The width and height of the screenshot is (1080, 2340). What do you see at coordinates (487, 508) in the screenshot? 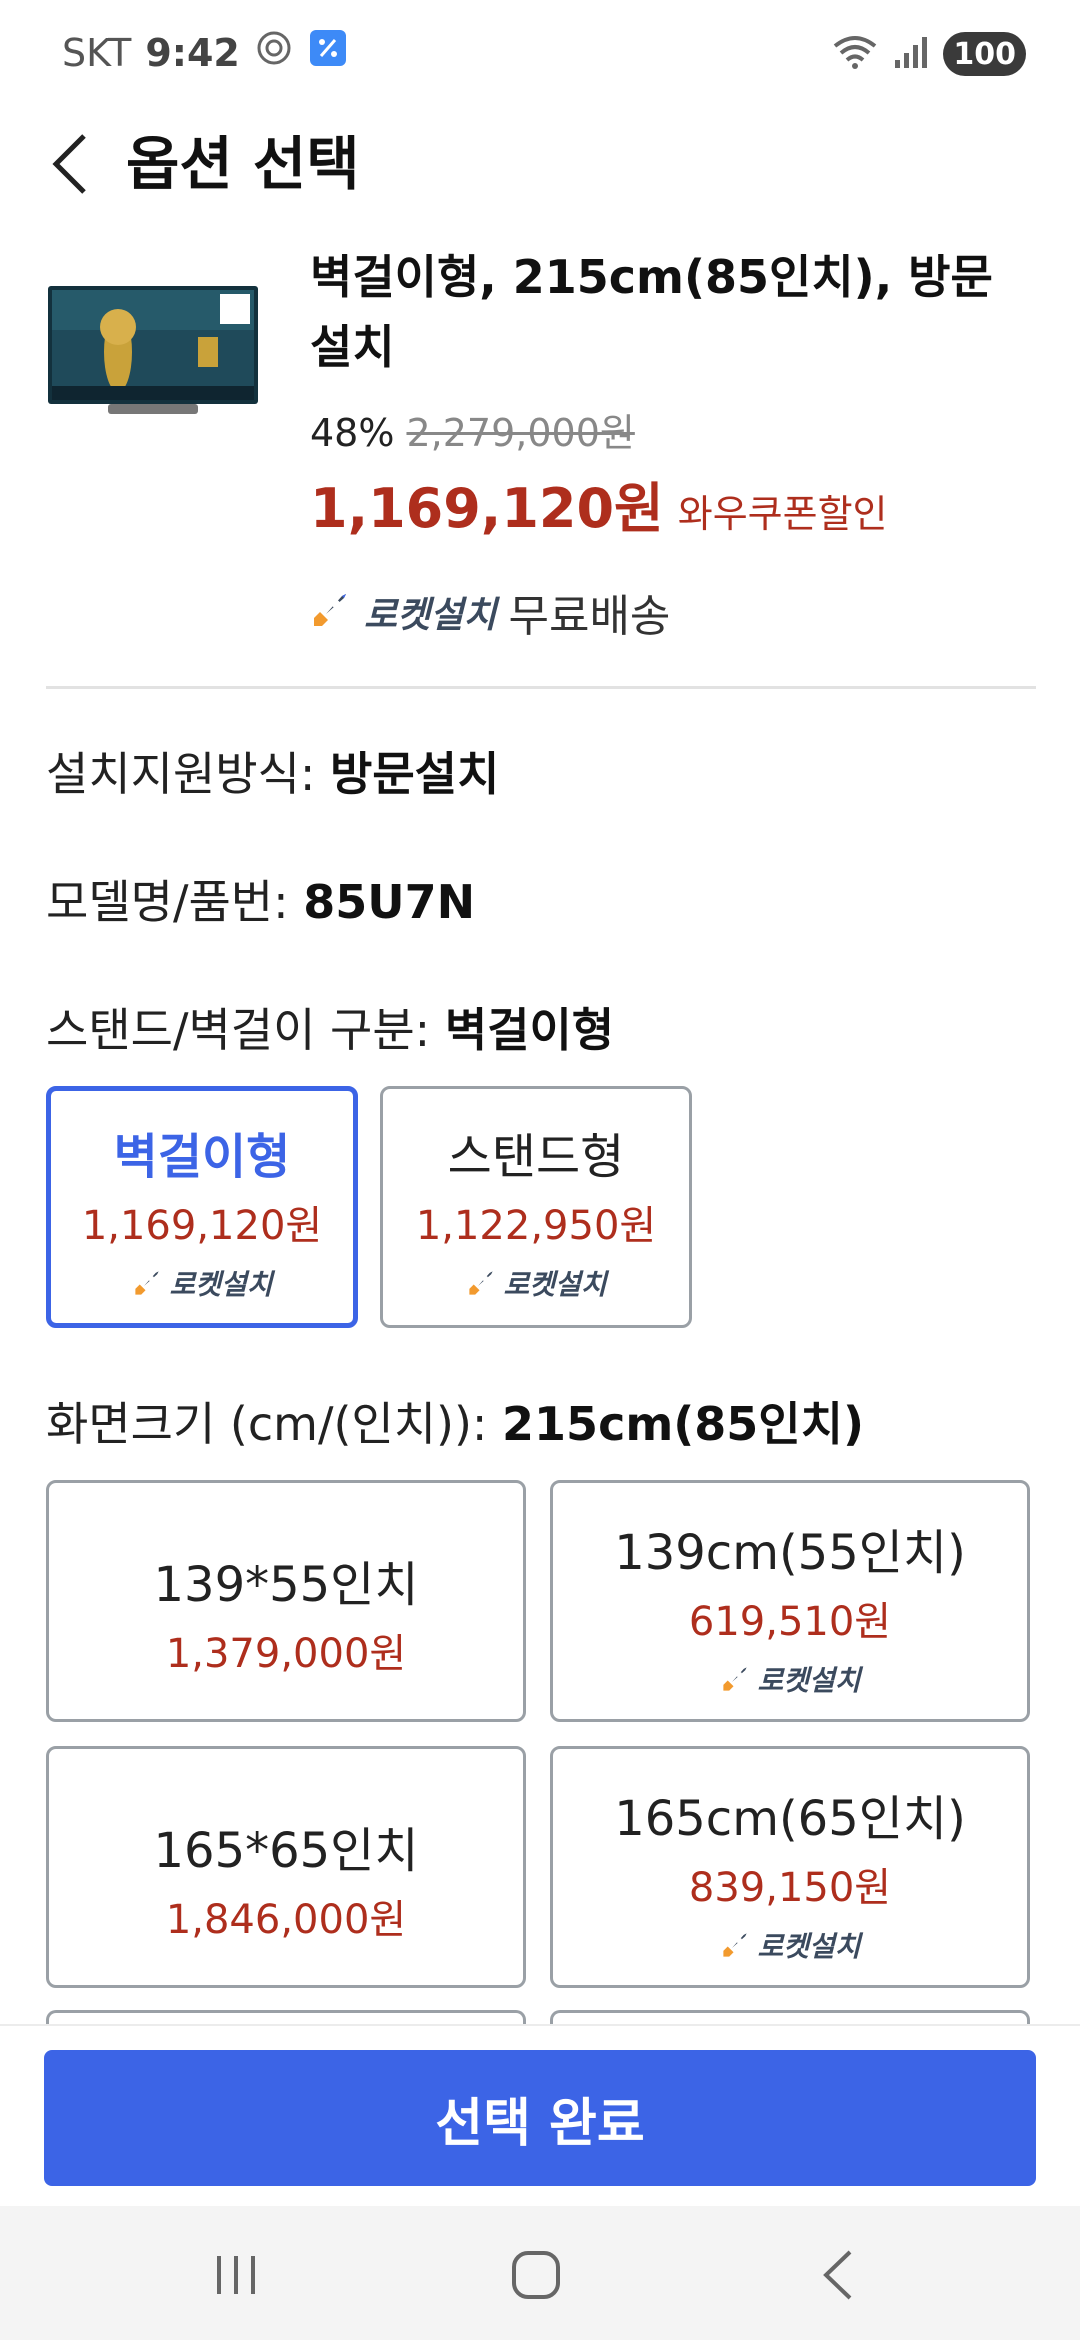
I see `sale-price: 1,169,120원` at bounding box center [487, 508].